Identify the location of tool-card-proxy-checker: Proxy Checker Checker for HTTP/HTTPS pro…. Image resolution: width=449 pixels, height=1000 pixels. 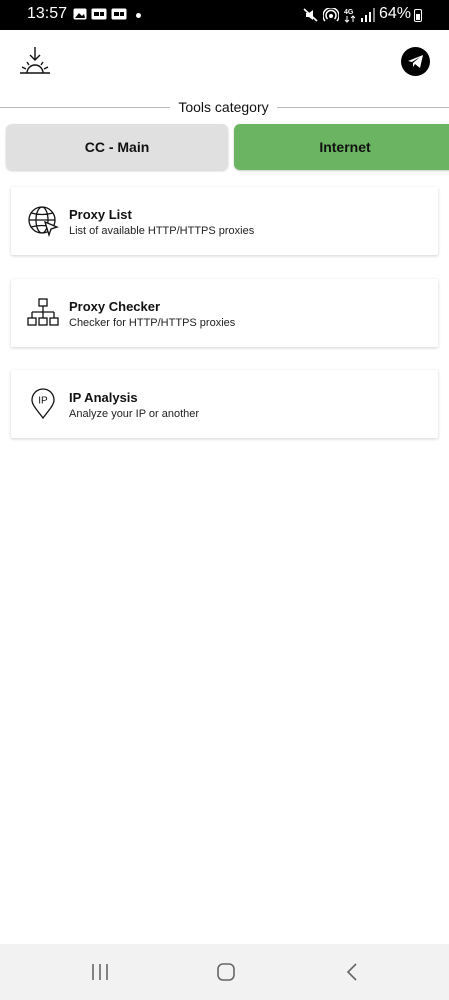
(224, 313).